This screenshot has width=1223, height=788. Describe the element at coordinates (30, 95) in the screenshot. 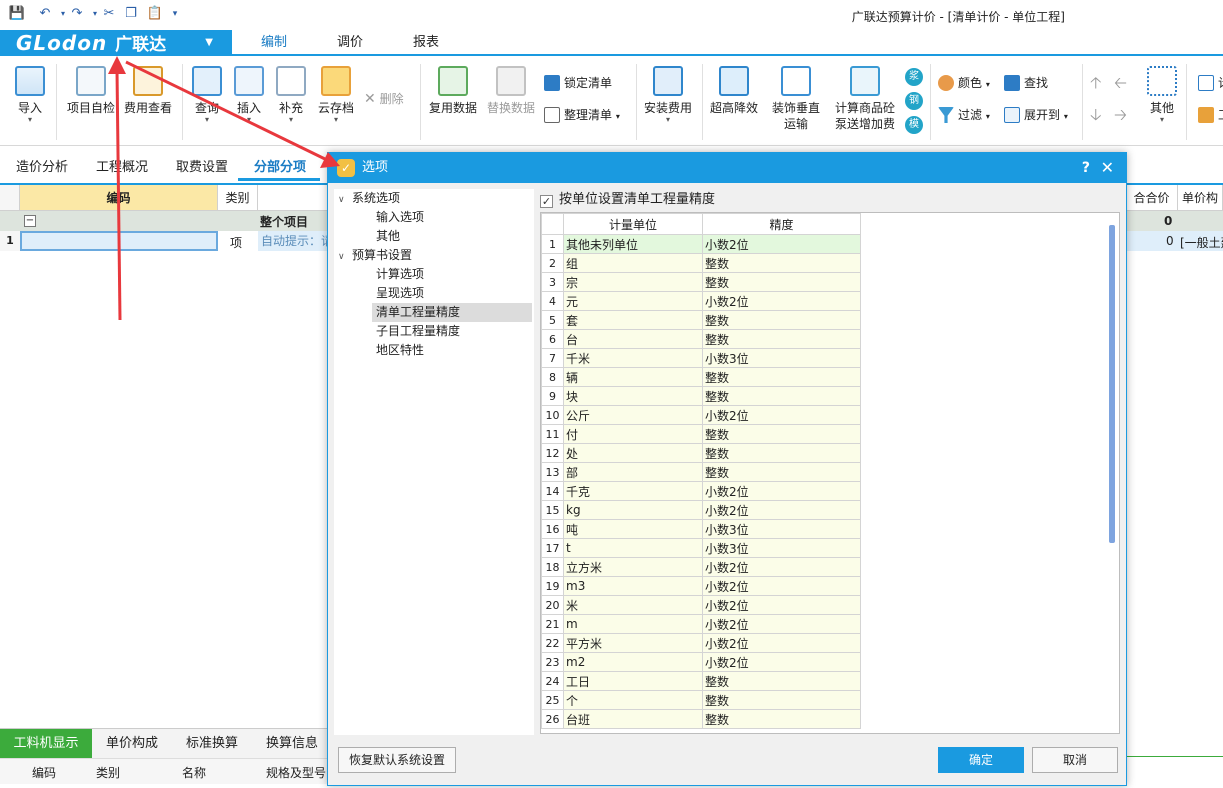

I see `import-button: 导入 ▾` at that location.